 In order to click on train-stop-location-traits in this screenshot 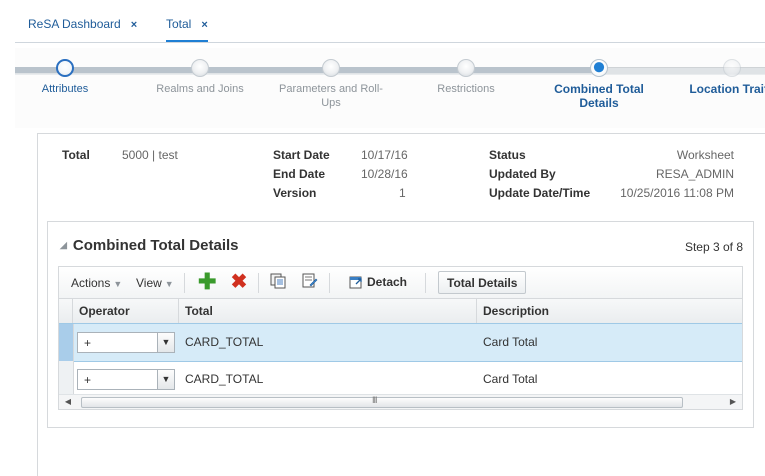, I will do `click(732, 68)`.